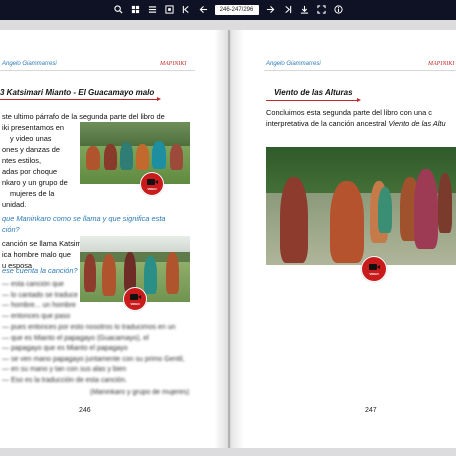 Image resolution: width=456 pixels, height=456 pixels. What do you see at coordinates (32, 193) in the screenshot?
I see `left-para-line-8: mujeres de la` at bounding box center [32, 193].